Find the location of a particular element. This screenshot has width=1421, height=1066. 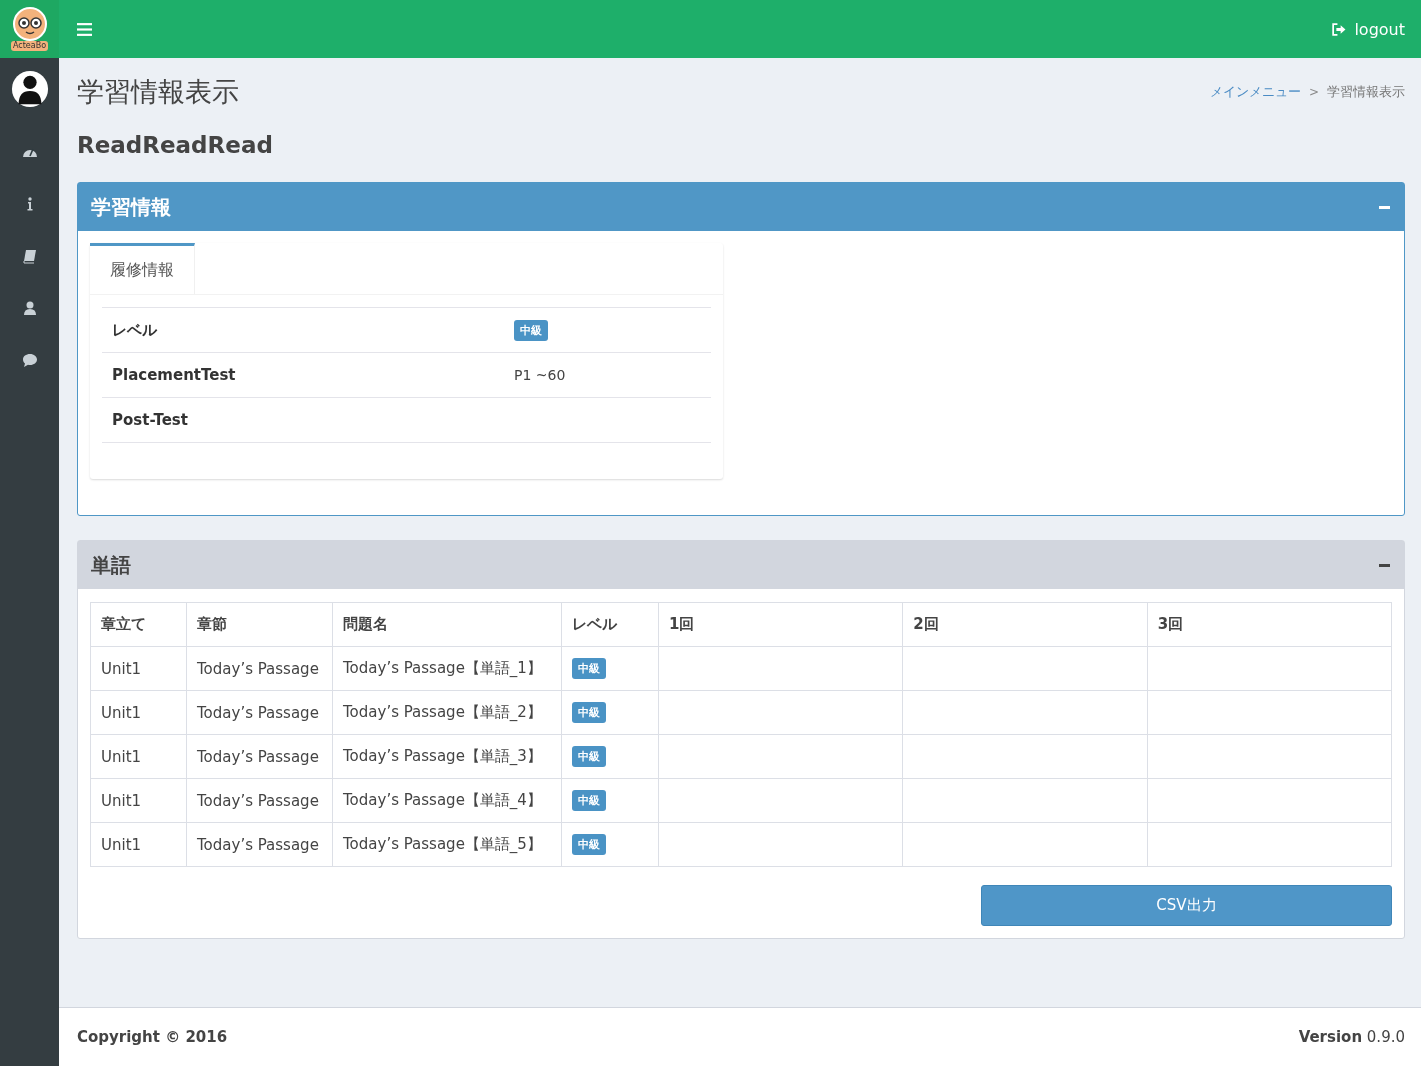

section-subtitle: ReadReadRead is located at coordinates (175, 145).